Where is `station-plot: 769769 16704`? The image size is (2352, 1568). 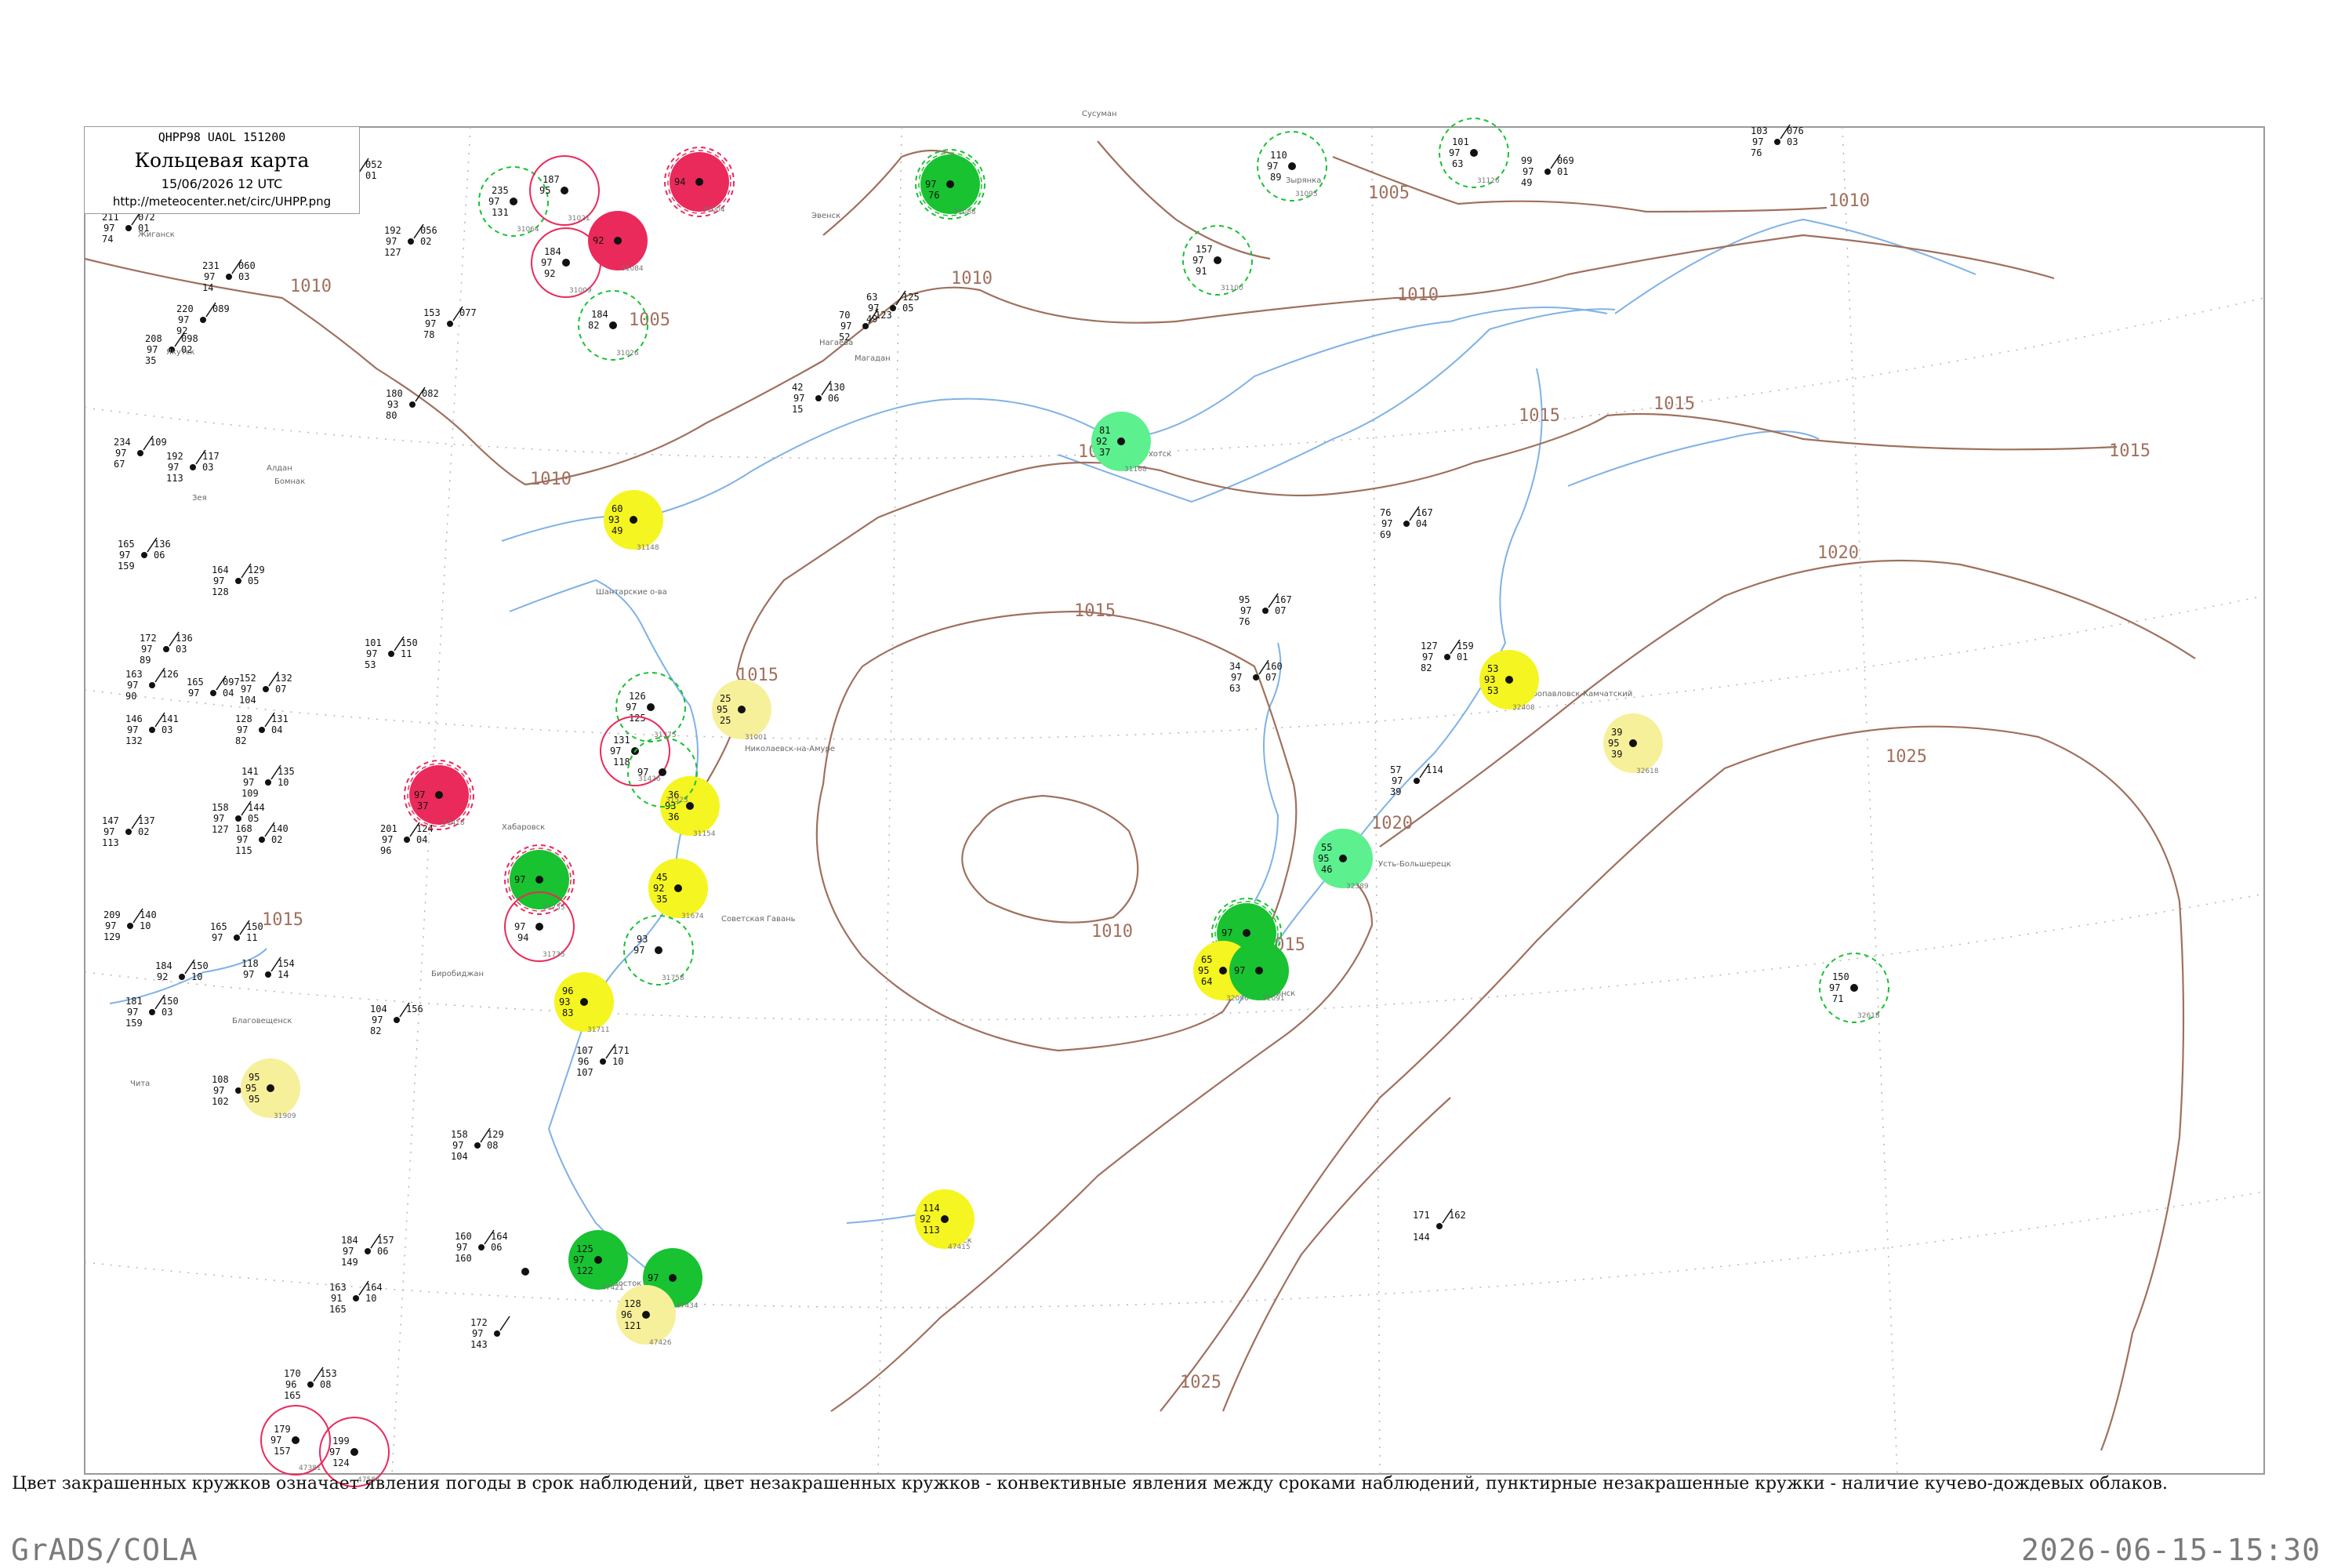
station-plot: 769769 16704 is located at coordinates (1406, 523).